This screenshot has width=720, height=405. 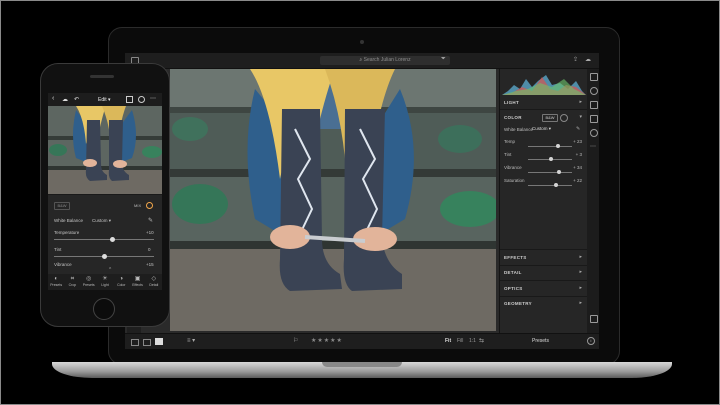 What do you see at coordinates (295, 340) in the screenshot?
I see `flag-icon: ⚐` at bounding box center [295, 340].